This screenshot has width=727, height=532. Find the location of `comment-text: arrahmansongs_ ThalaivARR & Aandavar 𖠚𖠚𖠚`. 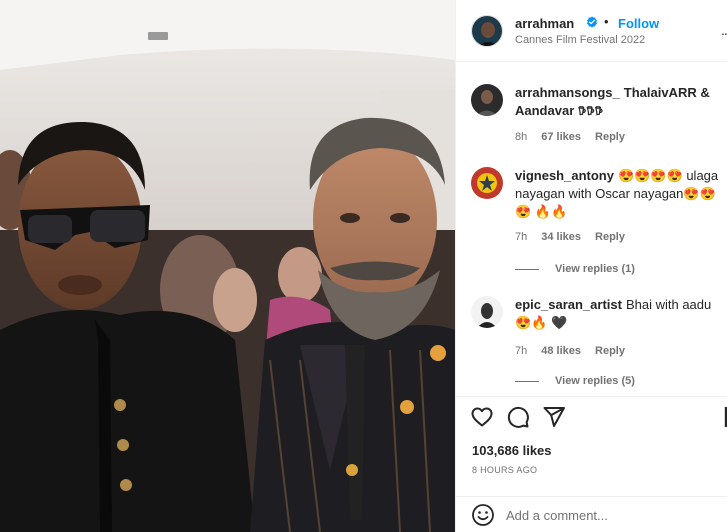

comment-text: arrahmansongs_ ThalaivARR & Aandavar 𖠚𖠚𖠚 is located at coordinates (620, 102).